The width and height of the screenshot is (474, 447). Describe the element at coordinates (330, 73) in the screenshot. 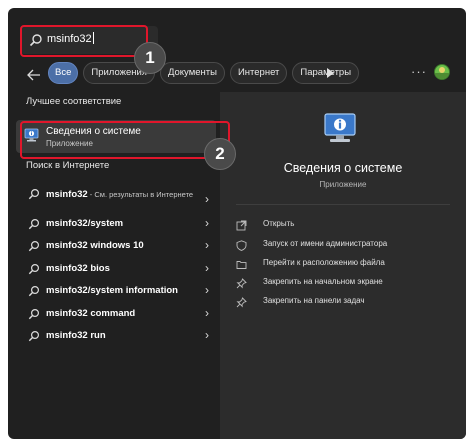

I see `scroll-tabs-icon` at that location.